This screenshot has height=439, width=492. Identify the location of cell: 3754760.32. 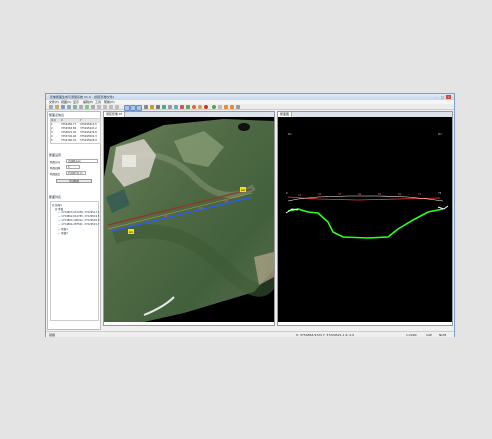
(69, 140).